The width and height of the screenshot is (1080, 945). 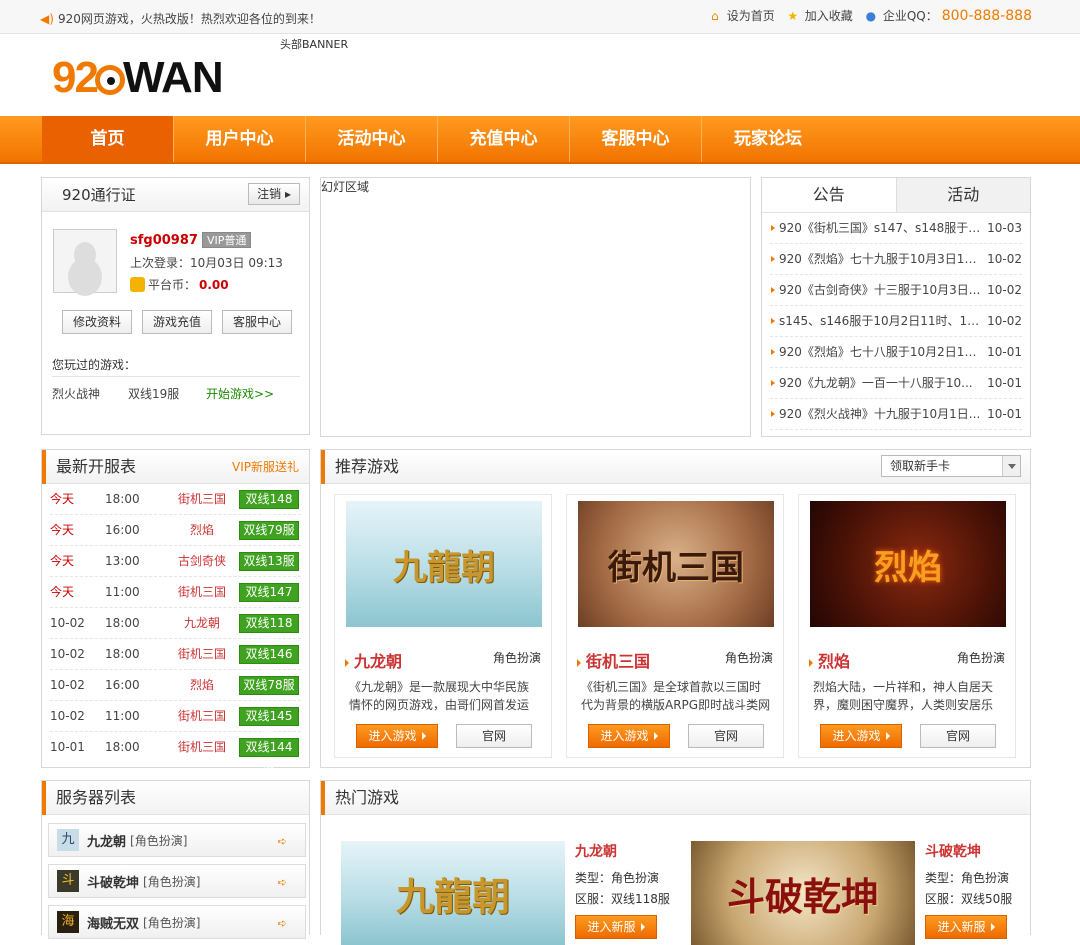 I want to click on game-zone: 区服：双线118服, so click(x=622, y=899).